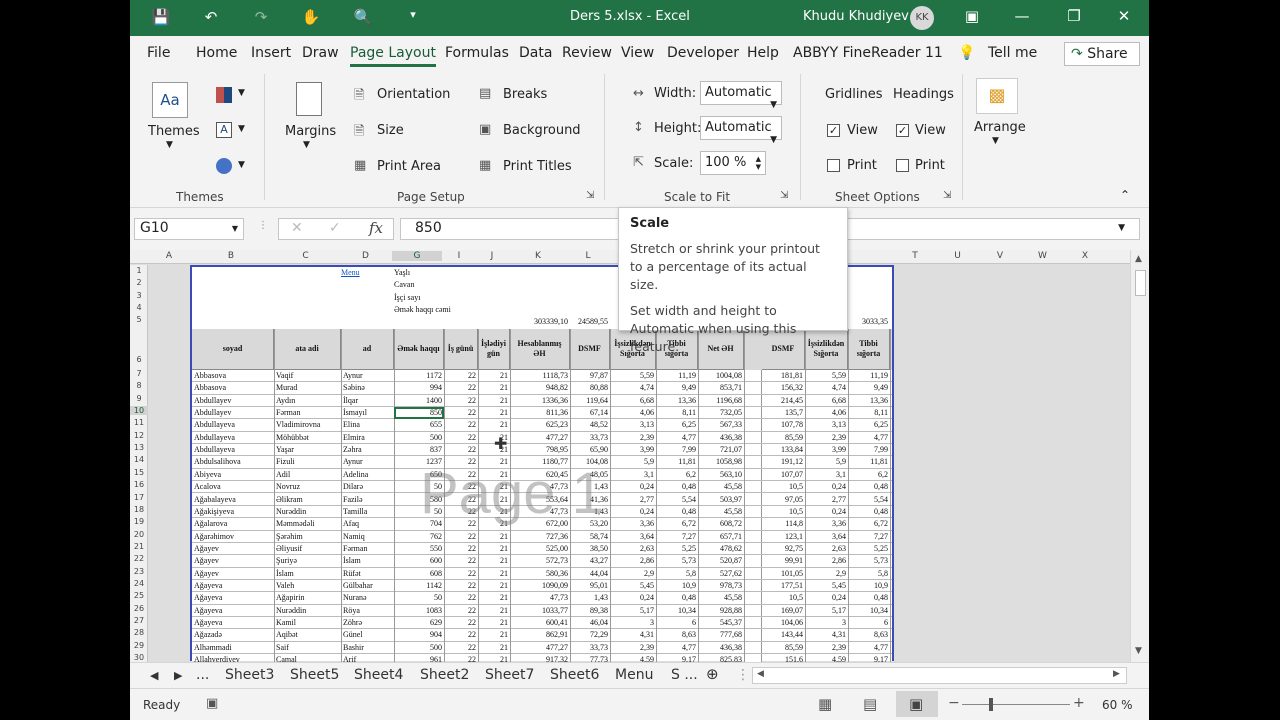 This screenshot has width=1280, height=720. What do you see at coordinates (869, 524) in the screenshot?
I see `table-cell: 6,72` at bounding box center [869, 524].